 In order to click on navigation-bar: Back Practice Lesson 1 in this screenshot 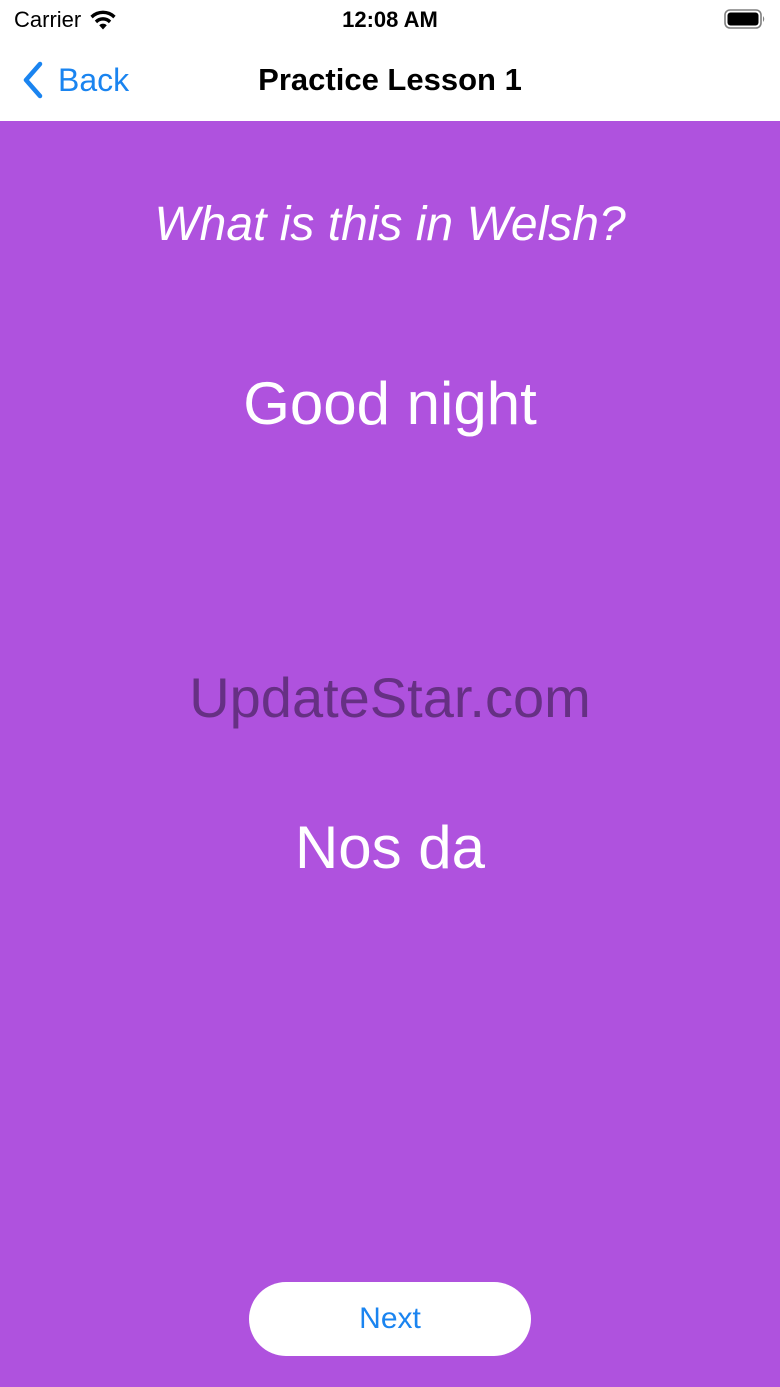, I will do `click(390, 80)`.